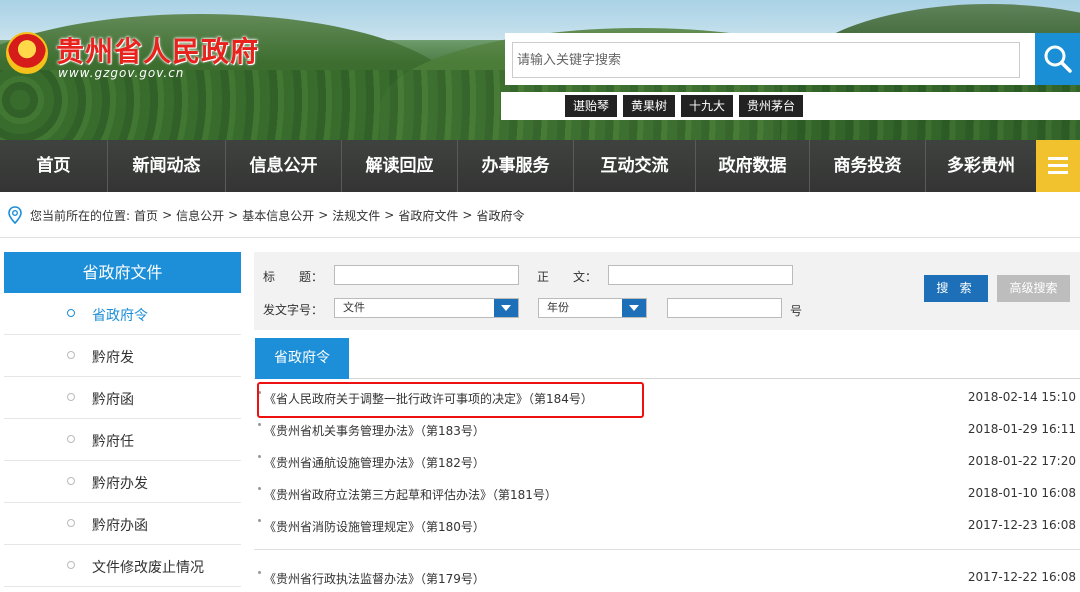  What do you see at coordinates (635, 166) in the screenshot?
I see `nav-item-interaction: 互动交流` at bounding box center [635, 166].